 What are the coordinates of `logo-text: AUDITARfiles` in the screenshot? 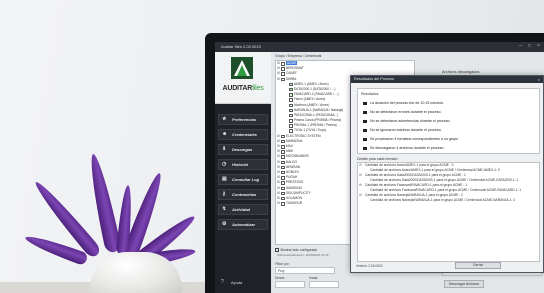 It's located at (243, 88).